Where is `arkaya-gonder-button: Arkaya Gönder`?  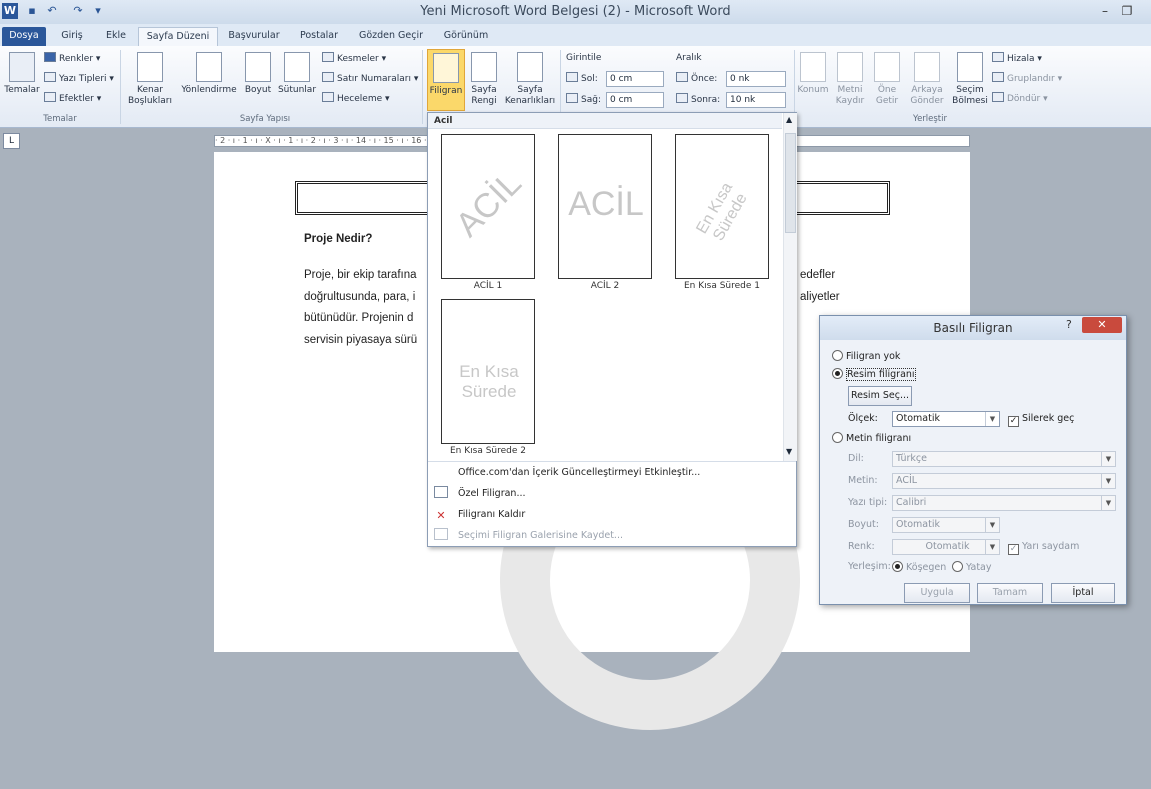
arkaya-gonder-button: Arkaya Gönder is located at coordinates (927, 79).